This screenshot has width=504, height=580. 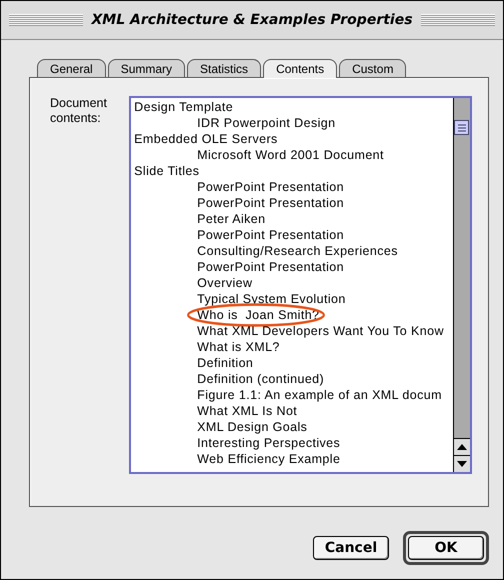 I want to click on list-item: XML Design Goals, so click(x=252, y=427).